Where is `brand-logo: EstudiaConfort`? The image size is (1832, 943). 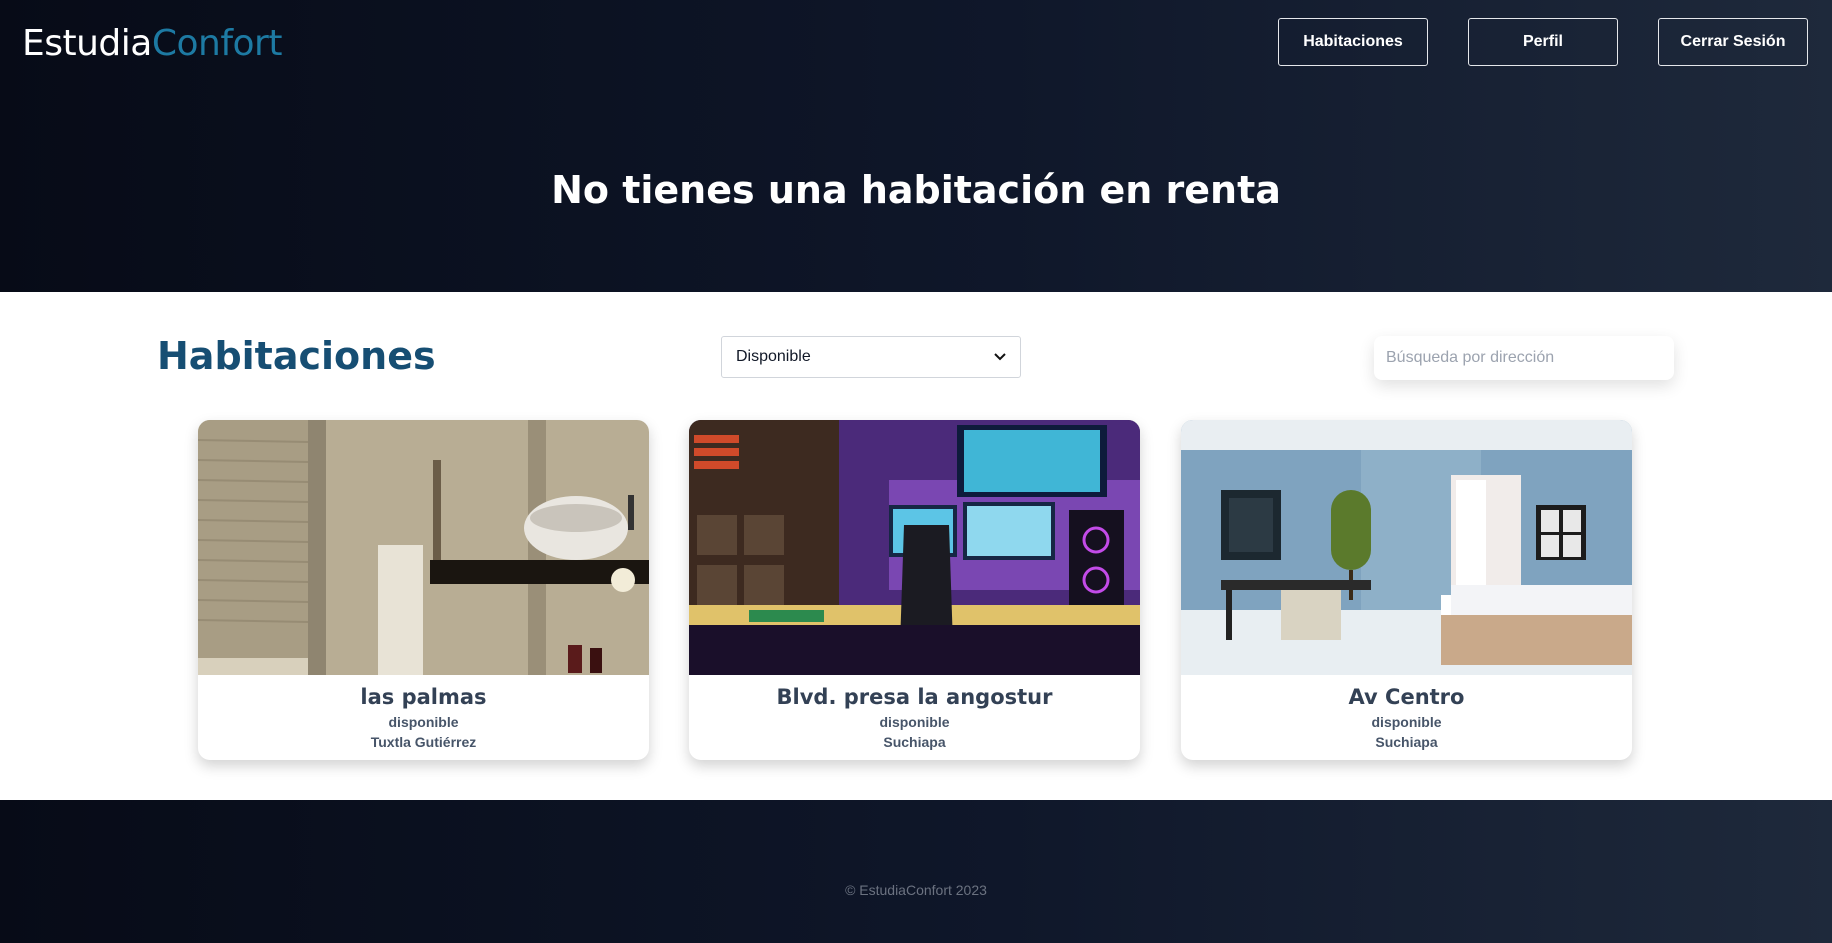 brand-logo: EstudiaConfort is located at coordinates (152, 44).